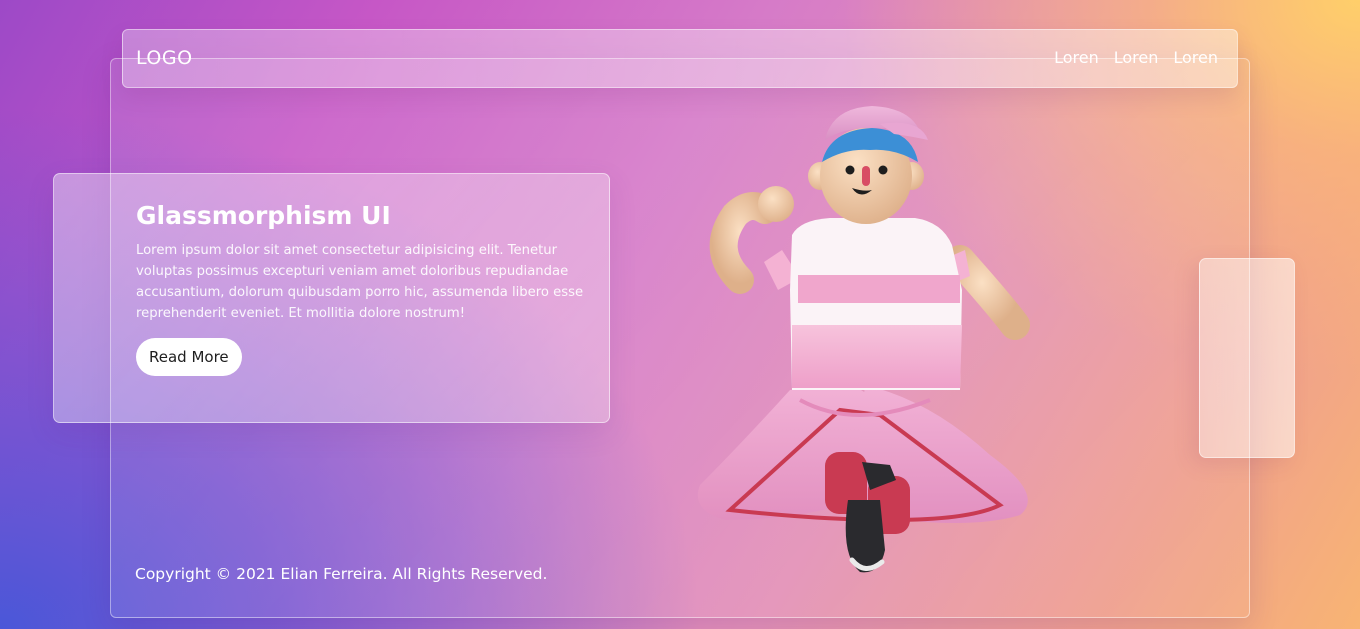  I want to click on shirt, so click(876, 304).